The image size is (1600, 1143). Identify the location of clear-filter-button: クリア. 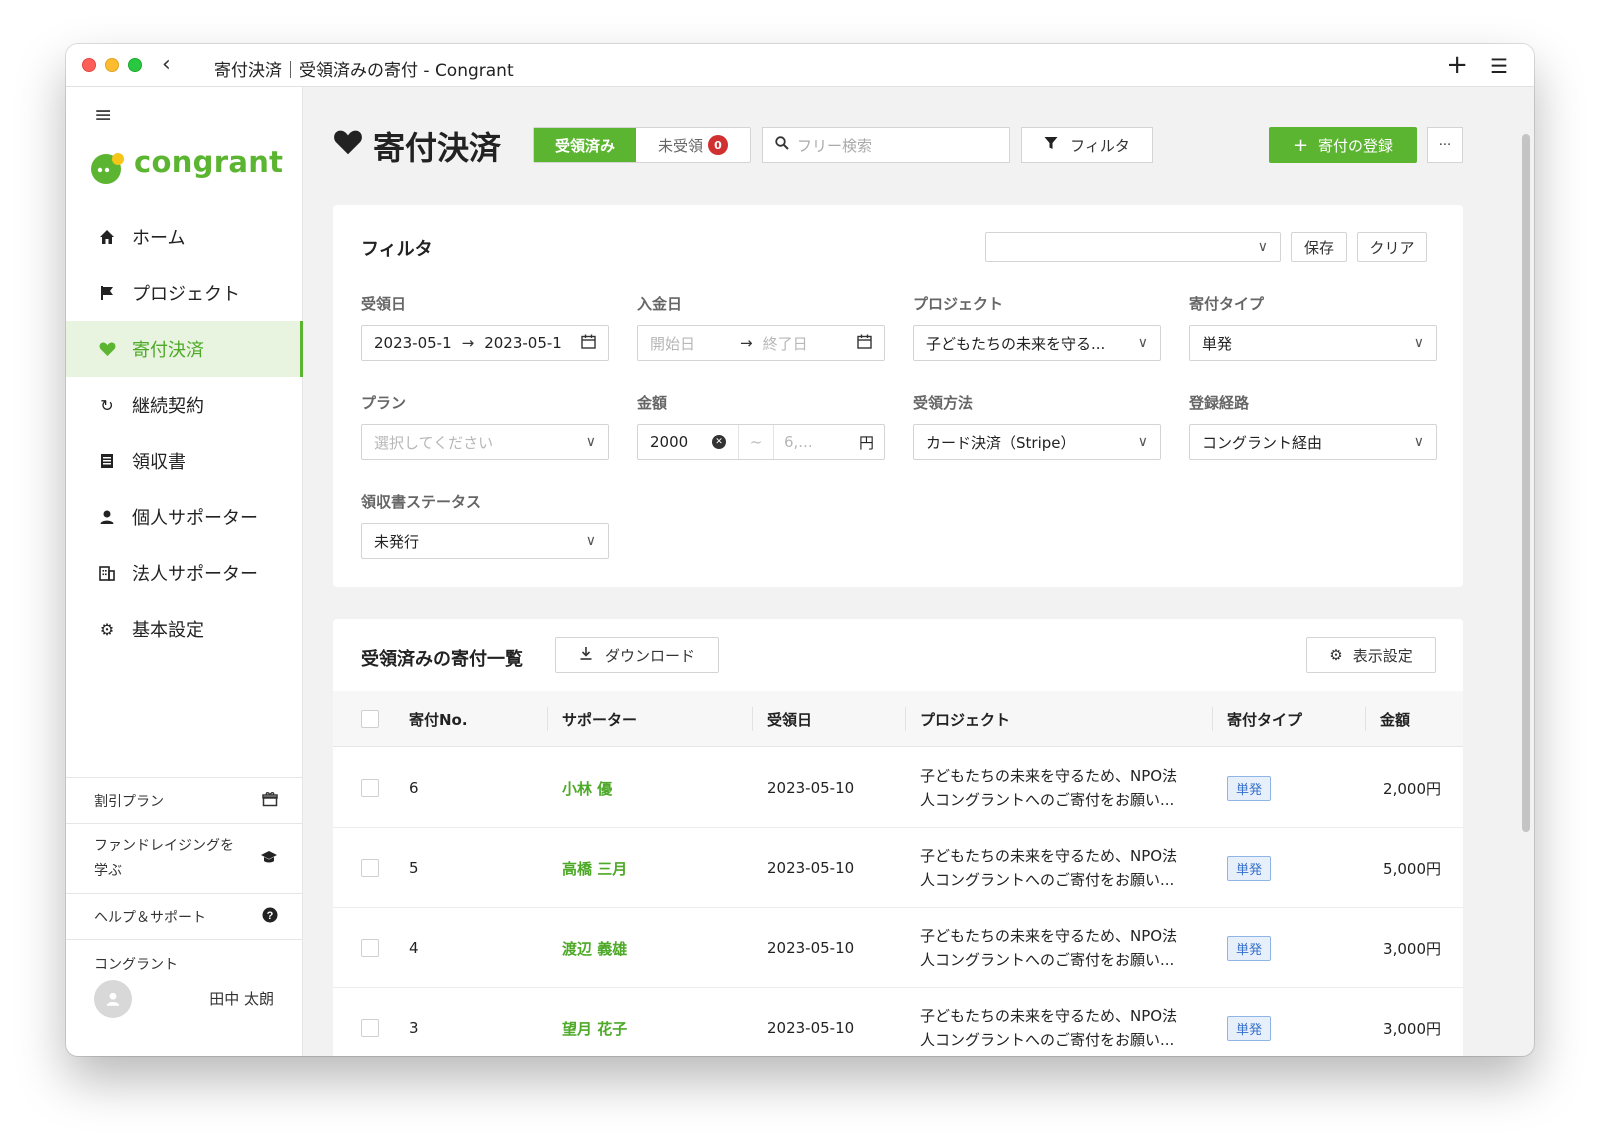
(1392, 247).